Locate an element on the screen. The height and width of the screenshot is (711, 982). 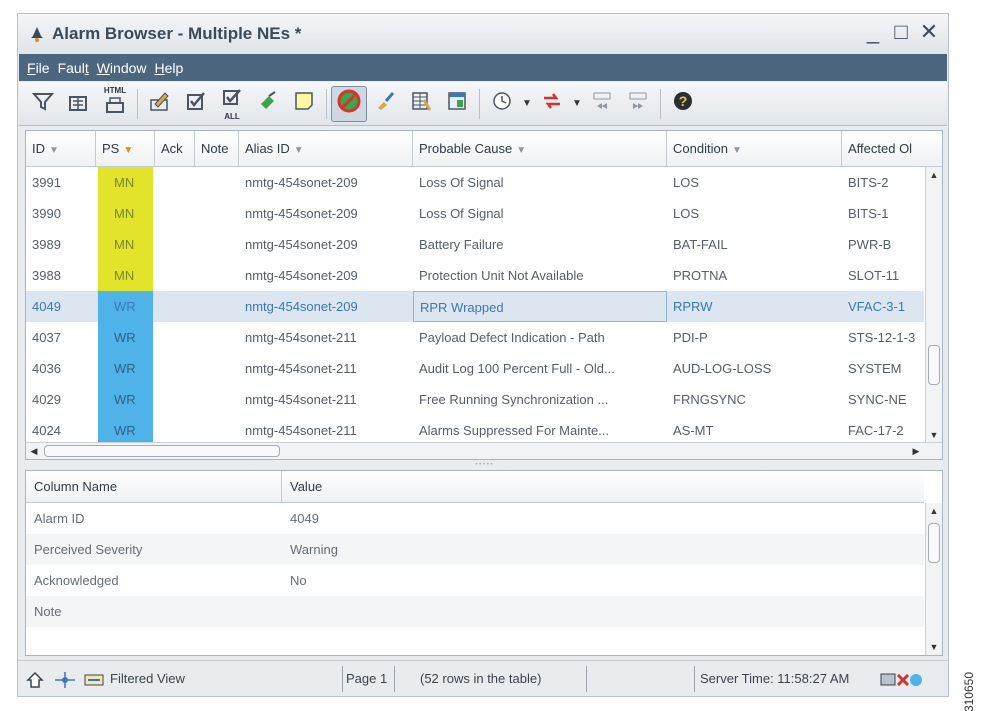
clear-button is located at coordinates (268, 104).